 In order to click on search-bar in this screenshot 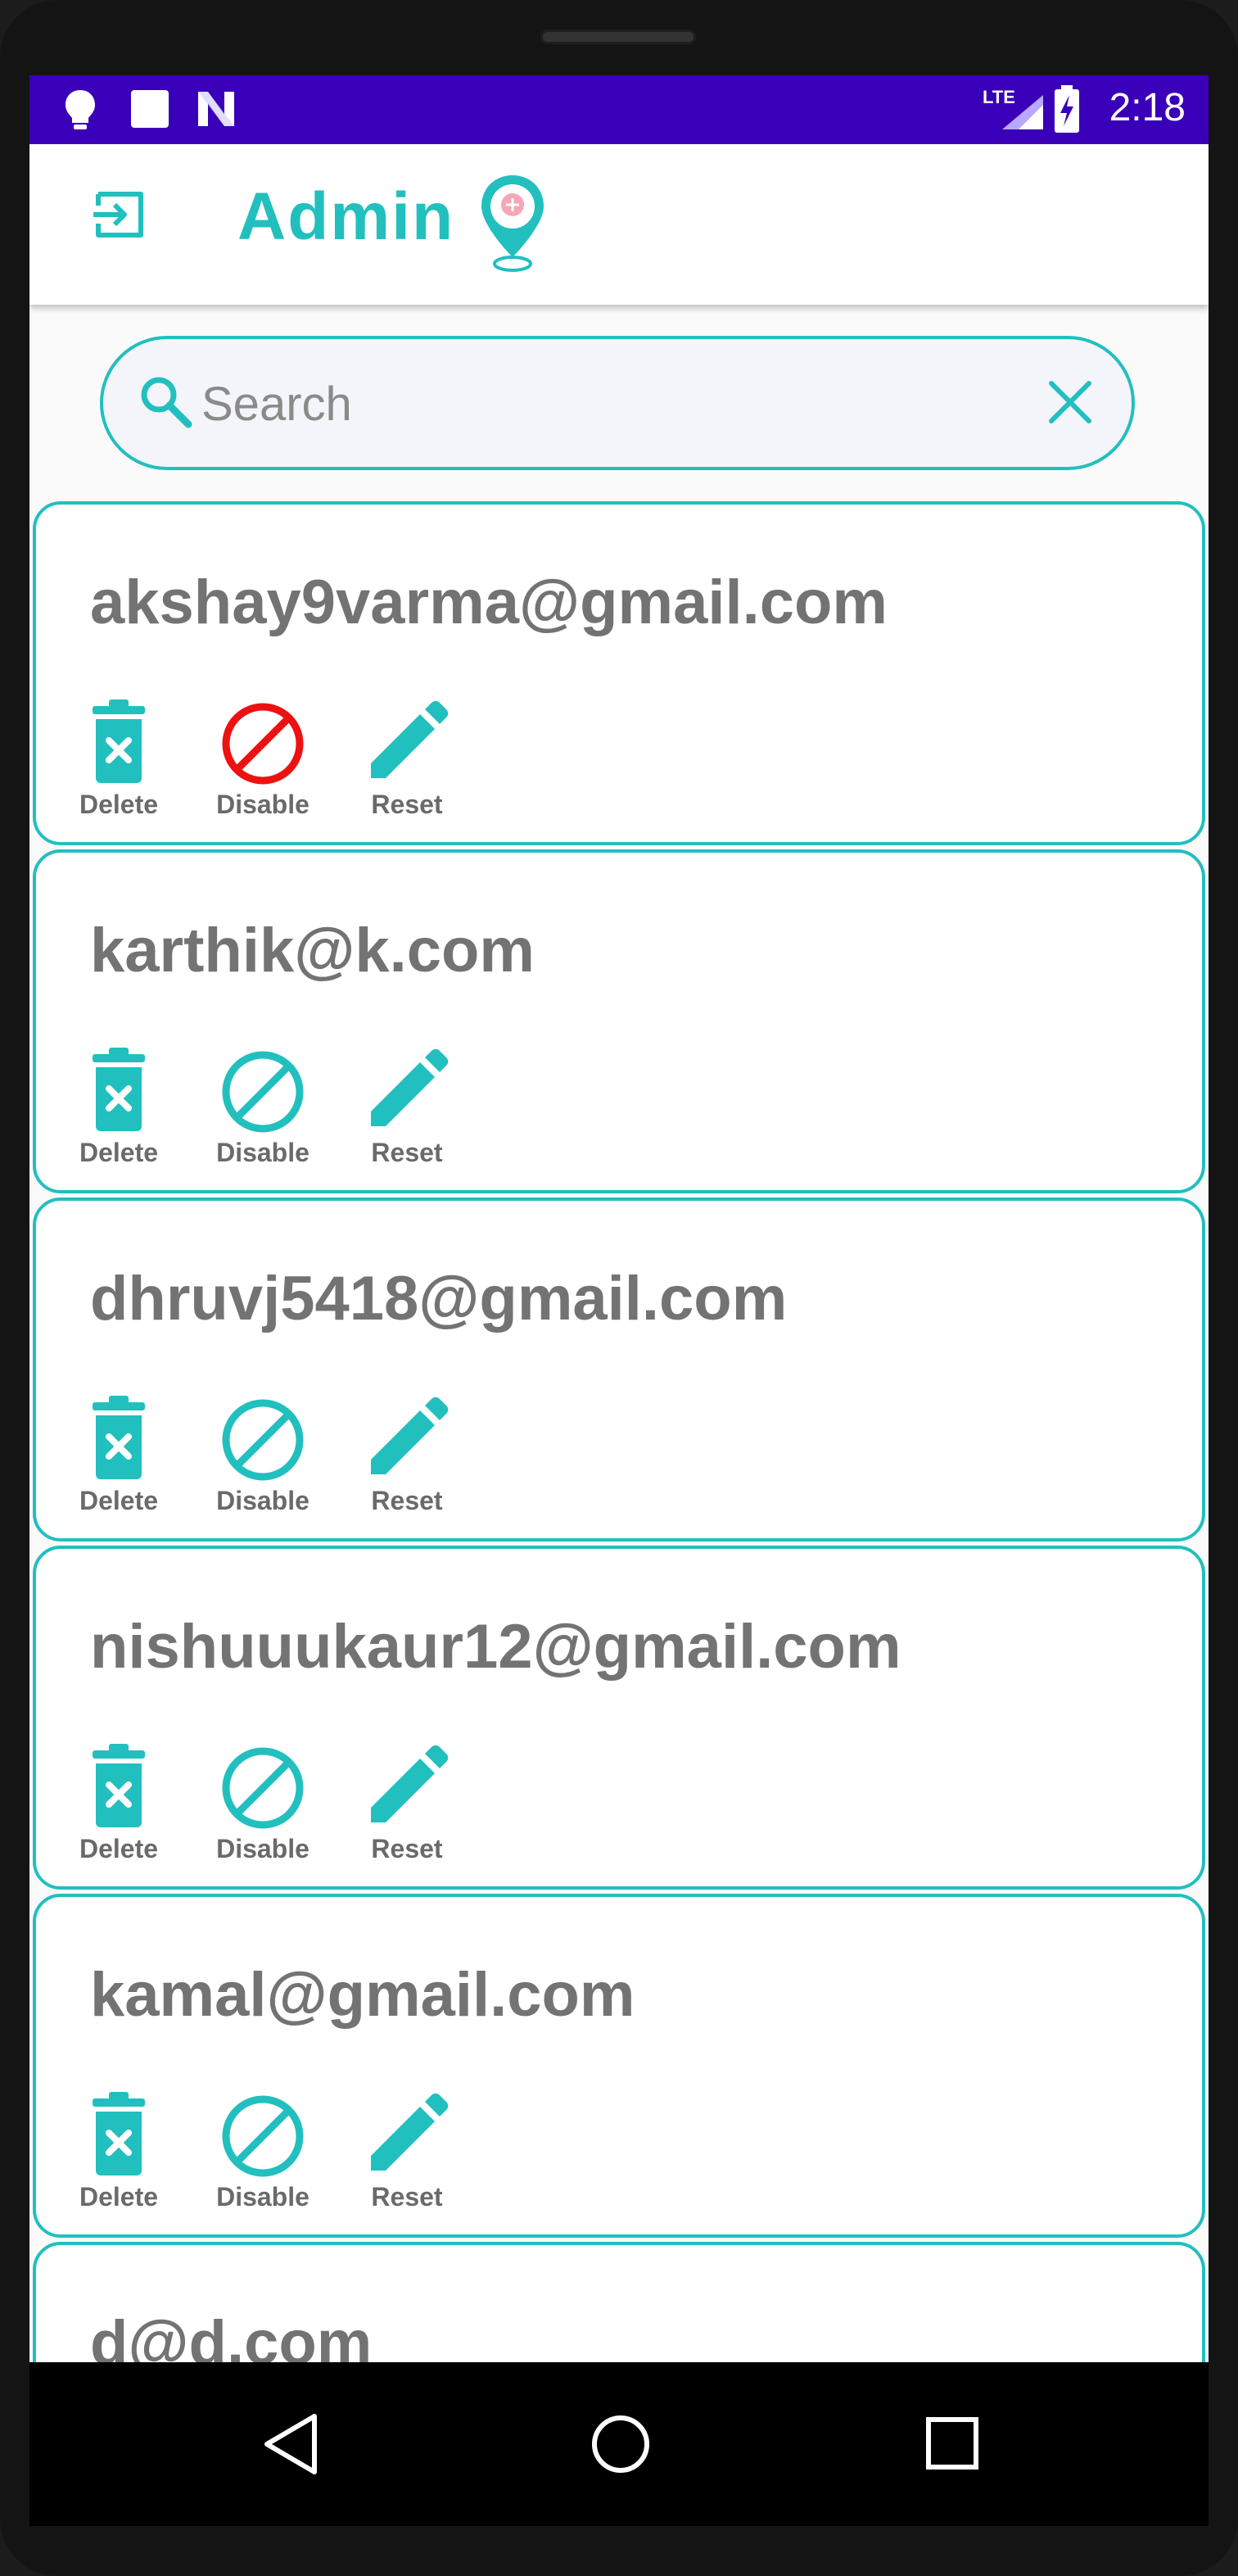, I will do `click(618, 403)`.